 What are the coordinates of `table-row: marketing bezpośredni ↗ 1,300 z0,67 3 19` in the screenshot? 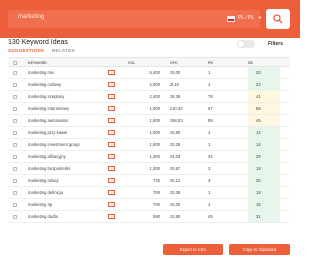 It's located at (149, 169).